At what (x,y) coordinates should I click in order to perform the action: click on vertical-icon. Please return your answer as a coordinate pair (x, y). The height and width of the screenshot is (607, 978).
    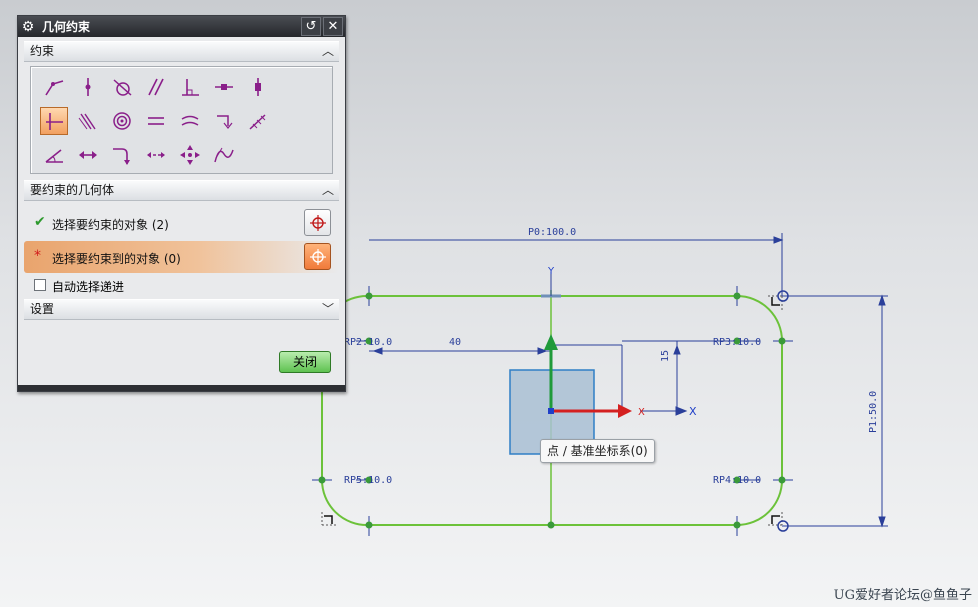
    Looking at the image, I should click on (258, 87).